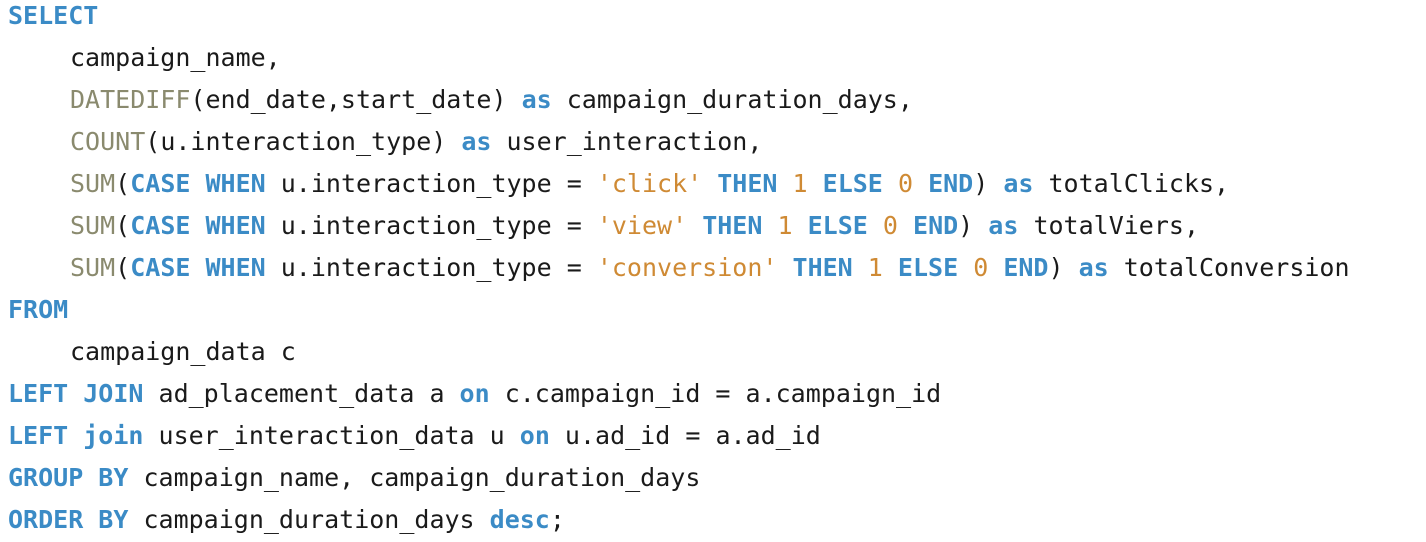 Image resolution: width=1426 pixels, height=542 pixels. I want to click on keyword-token: LEFT join, so click(76, 435).